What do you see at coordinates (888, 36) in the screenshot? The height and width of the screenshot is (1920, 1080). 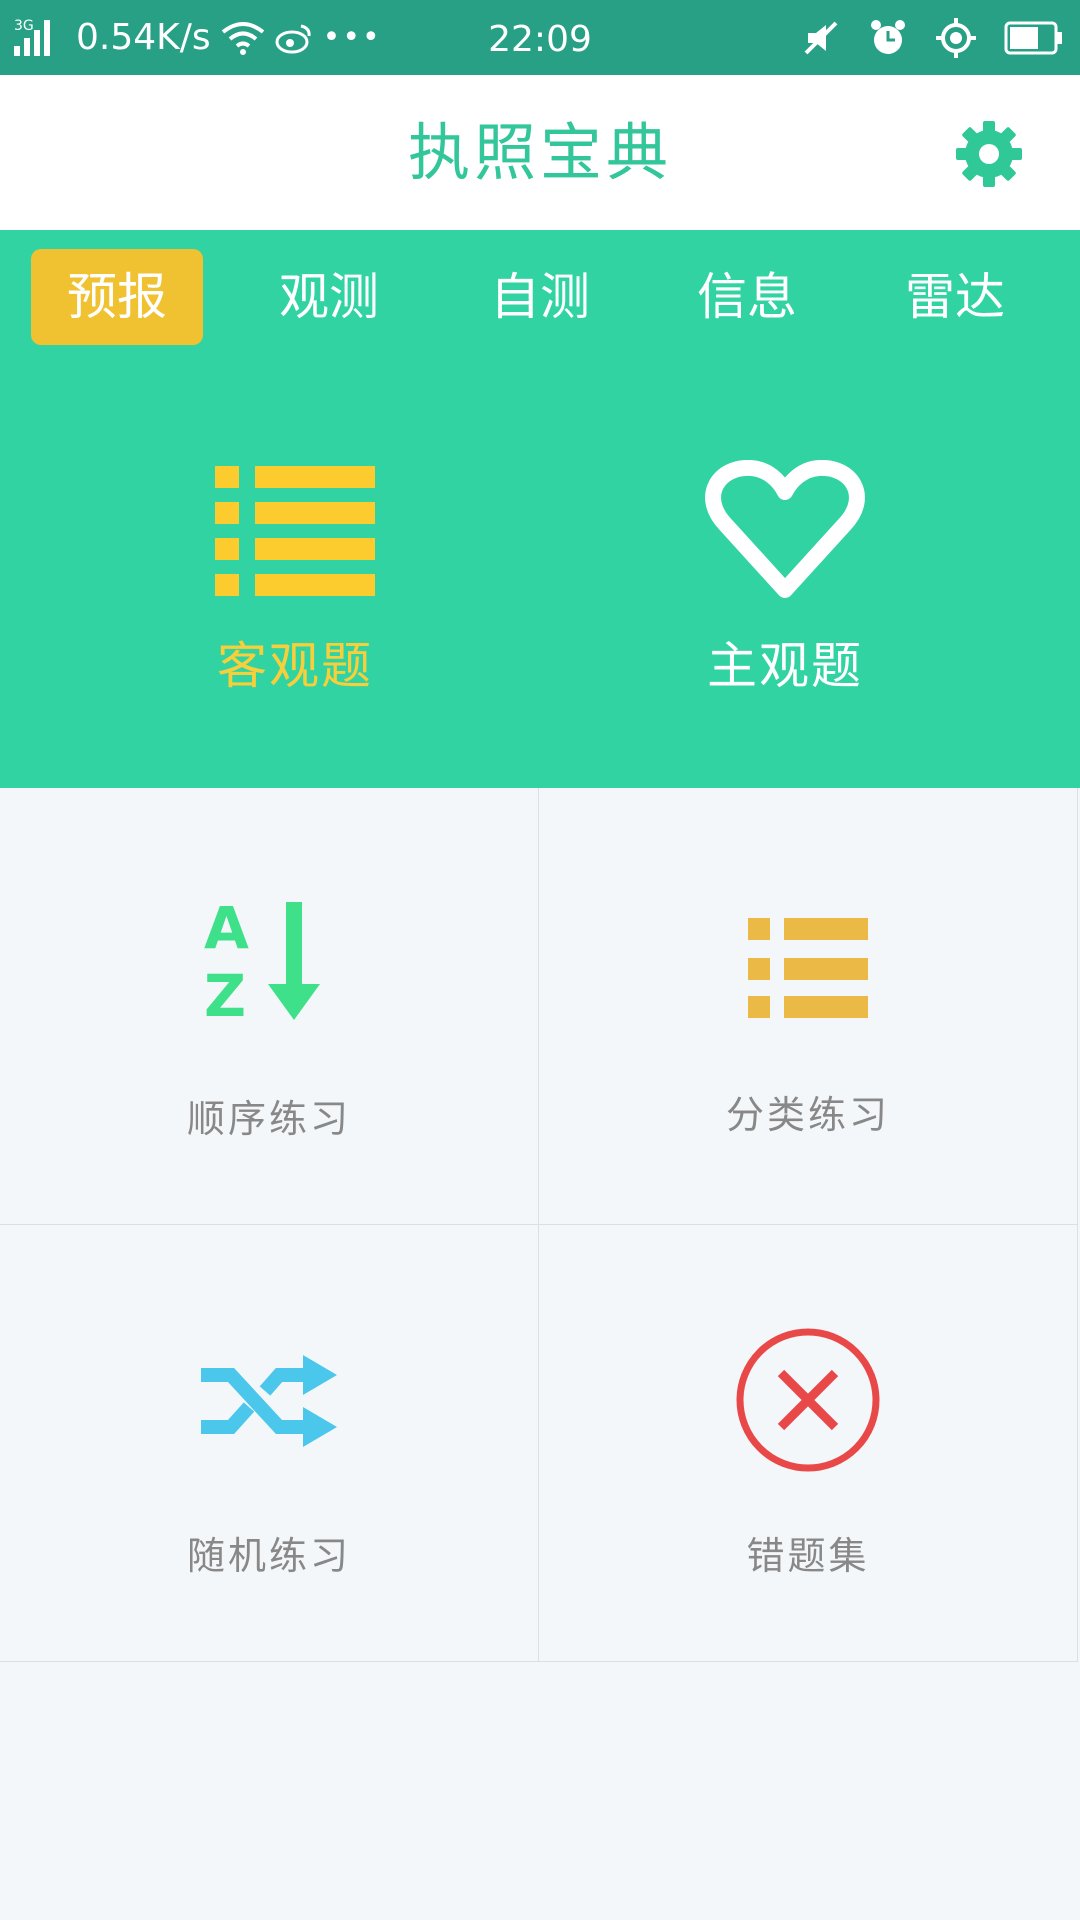 I see `alarm-icon` at bounding box center [888, 36].